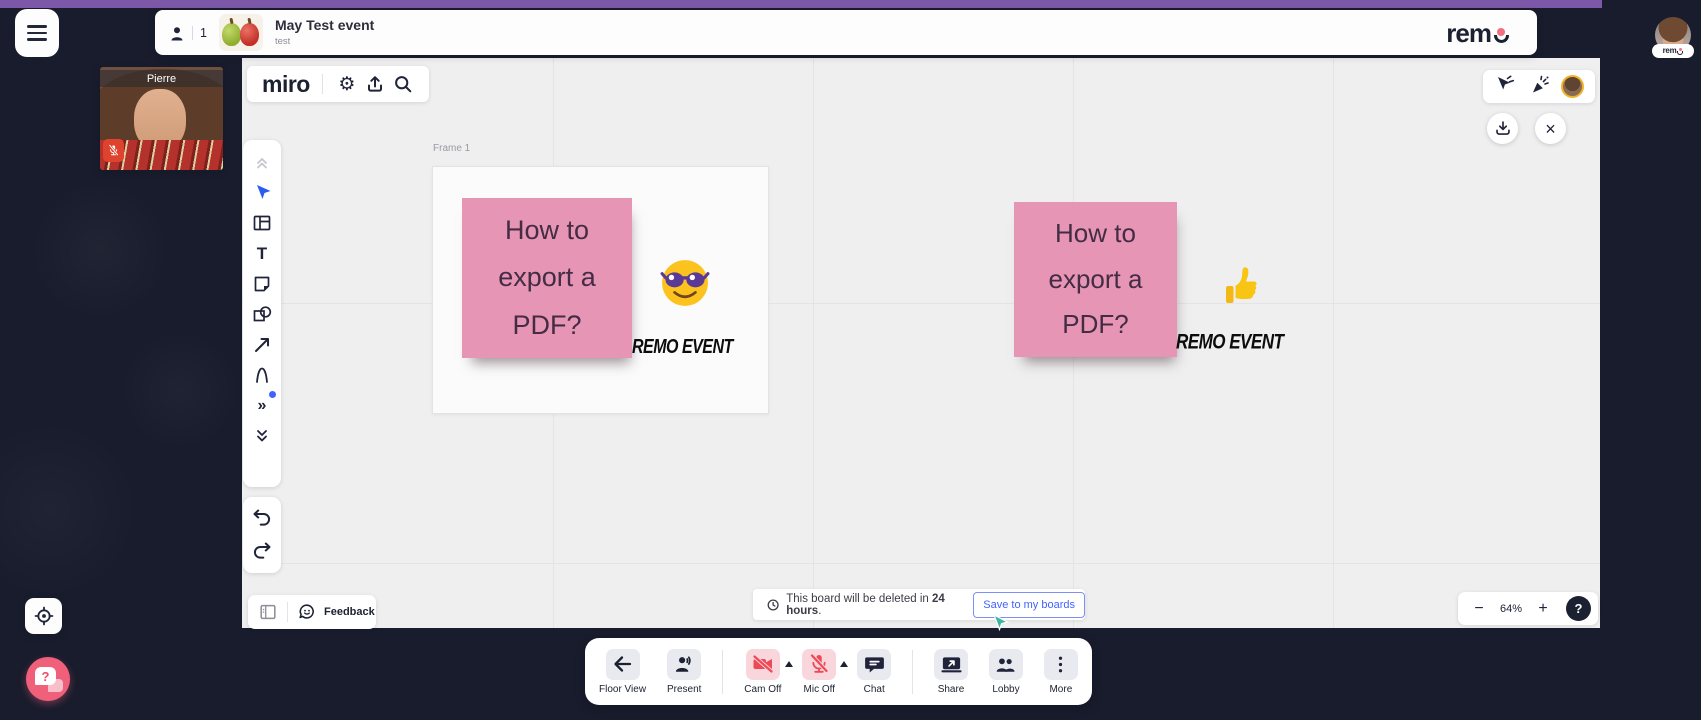  Describe the element at coordinates (1673, 51) in the screenshot. I see `avatar-remo-badge: rem` at that location.